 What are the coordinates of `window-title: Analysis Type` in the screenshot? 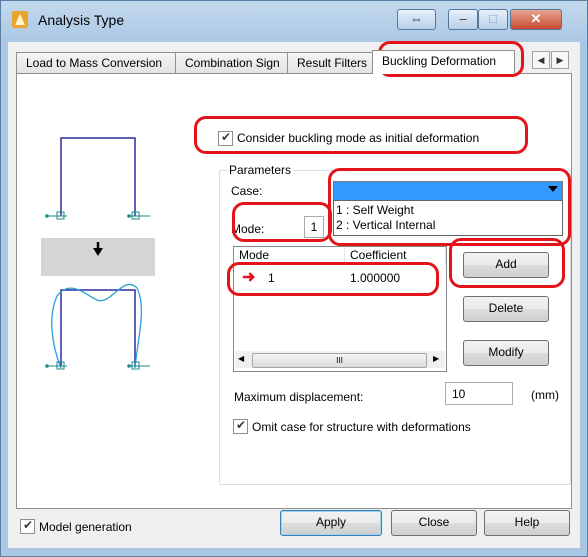 It's located at (81, 20).